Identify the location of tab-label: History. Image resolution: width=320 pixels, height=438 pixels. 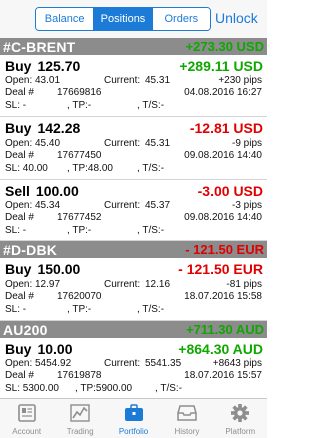
(187, 431).